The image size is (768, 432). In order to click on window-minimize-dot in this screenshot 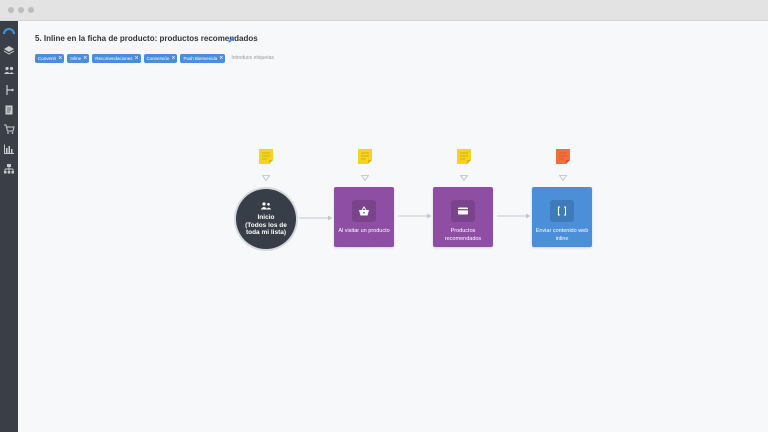, I will do `click(21, 10)`.